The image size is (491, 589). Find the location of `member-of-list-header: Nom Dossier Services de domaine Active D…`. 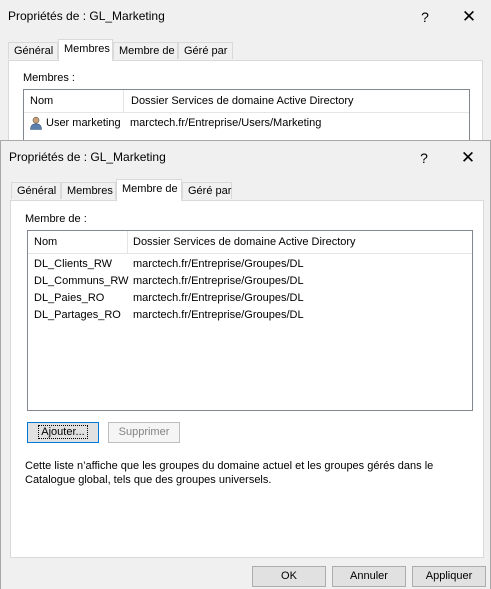

member-of-list-header: Nom Dossier Services de domaine Active D… is located at coordinates (250, 242).